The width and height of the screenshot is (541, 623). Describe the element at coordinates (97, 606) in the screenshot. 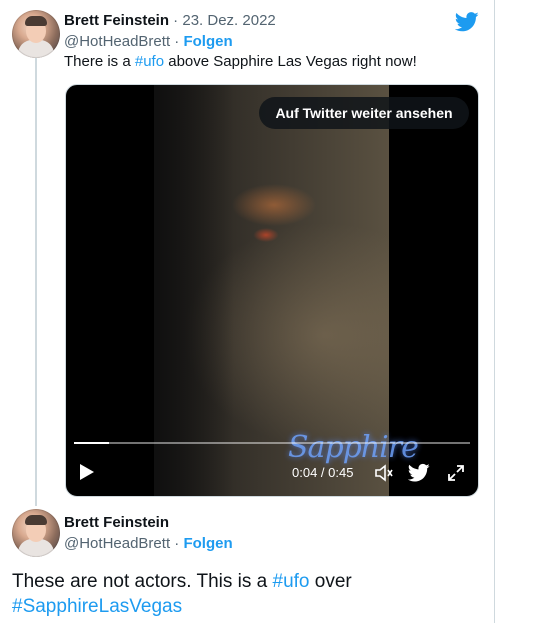

I see `hashtag-link: #SapphireLasVegas` at that location.